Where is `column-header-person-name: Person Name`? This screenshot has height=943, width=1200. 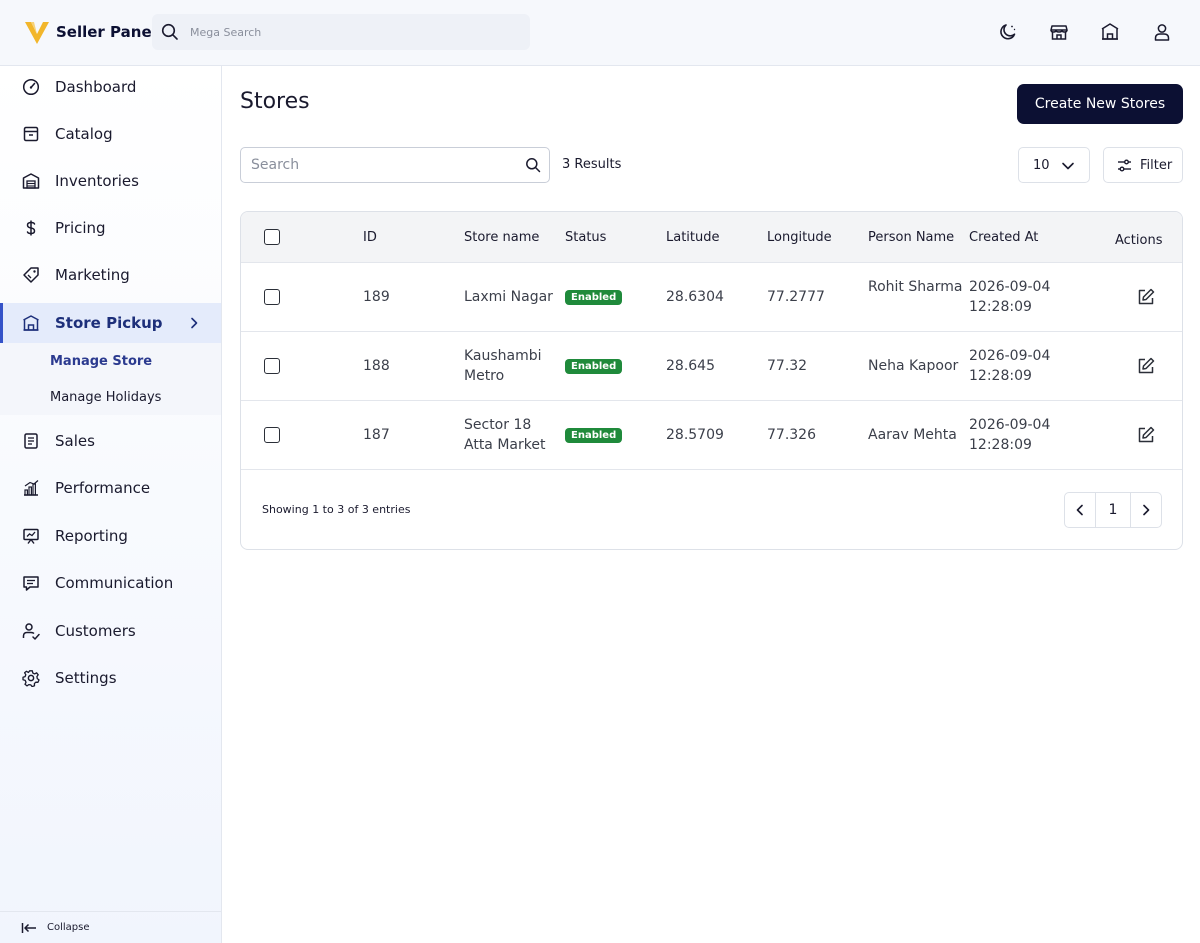 column-header-person-name: Person Name is located at coordinates (911, 237).